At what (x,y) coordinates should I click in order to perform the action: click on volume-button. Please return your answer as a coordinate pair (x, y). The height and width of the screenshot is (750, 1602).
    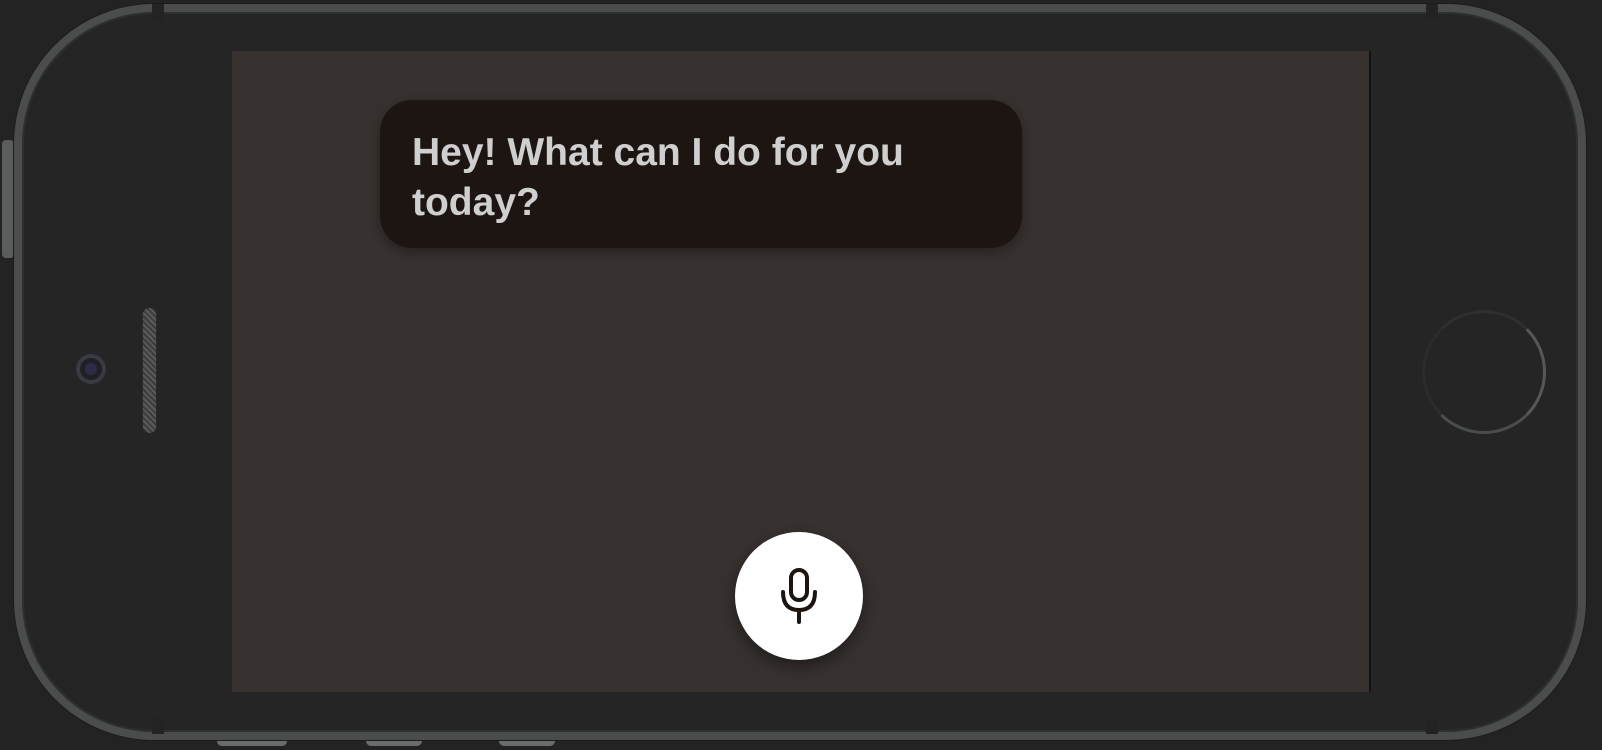
    Looking at the image, I should click on (8, 199).